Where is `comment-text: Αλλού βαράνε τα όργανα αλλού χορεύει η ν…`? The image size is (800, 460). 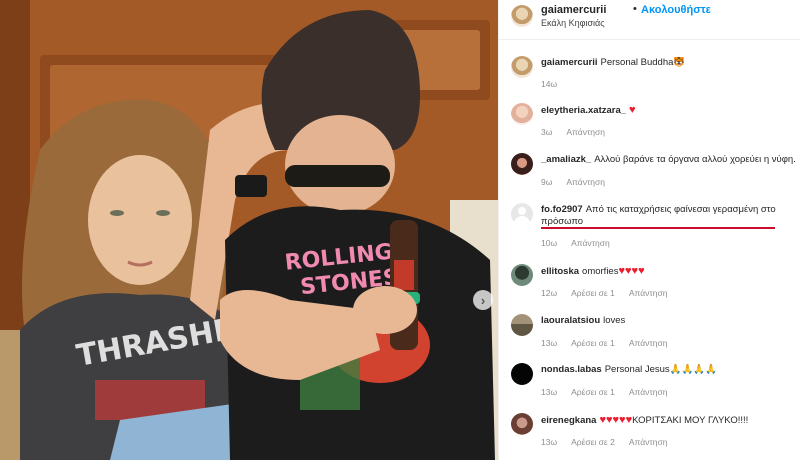
comment-text: Αλλού βαράνε τα όργανα αλλού χορεύει η ν… is located at coordinates (695, 159).